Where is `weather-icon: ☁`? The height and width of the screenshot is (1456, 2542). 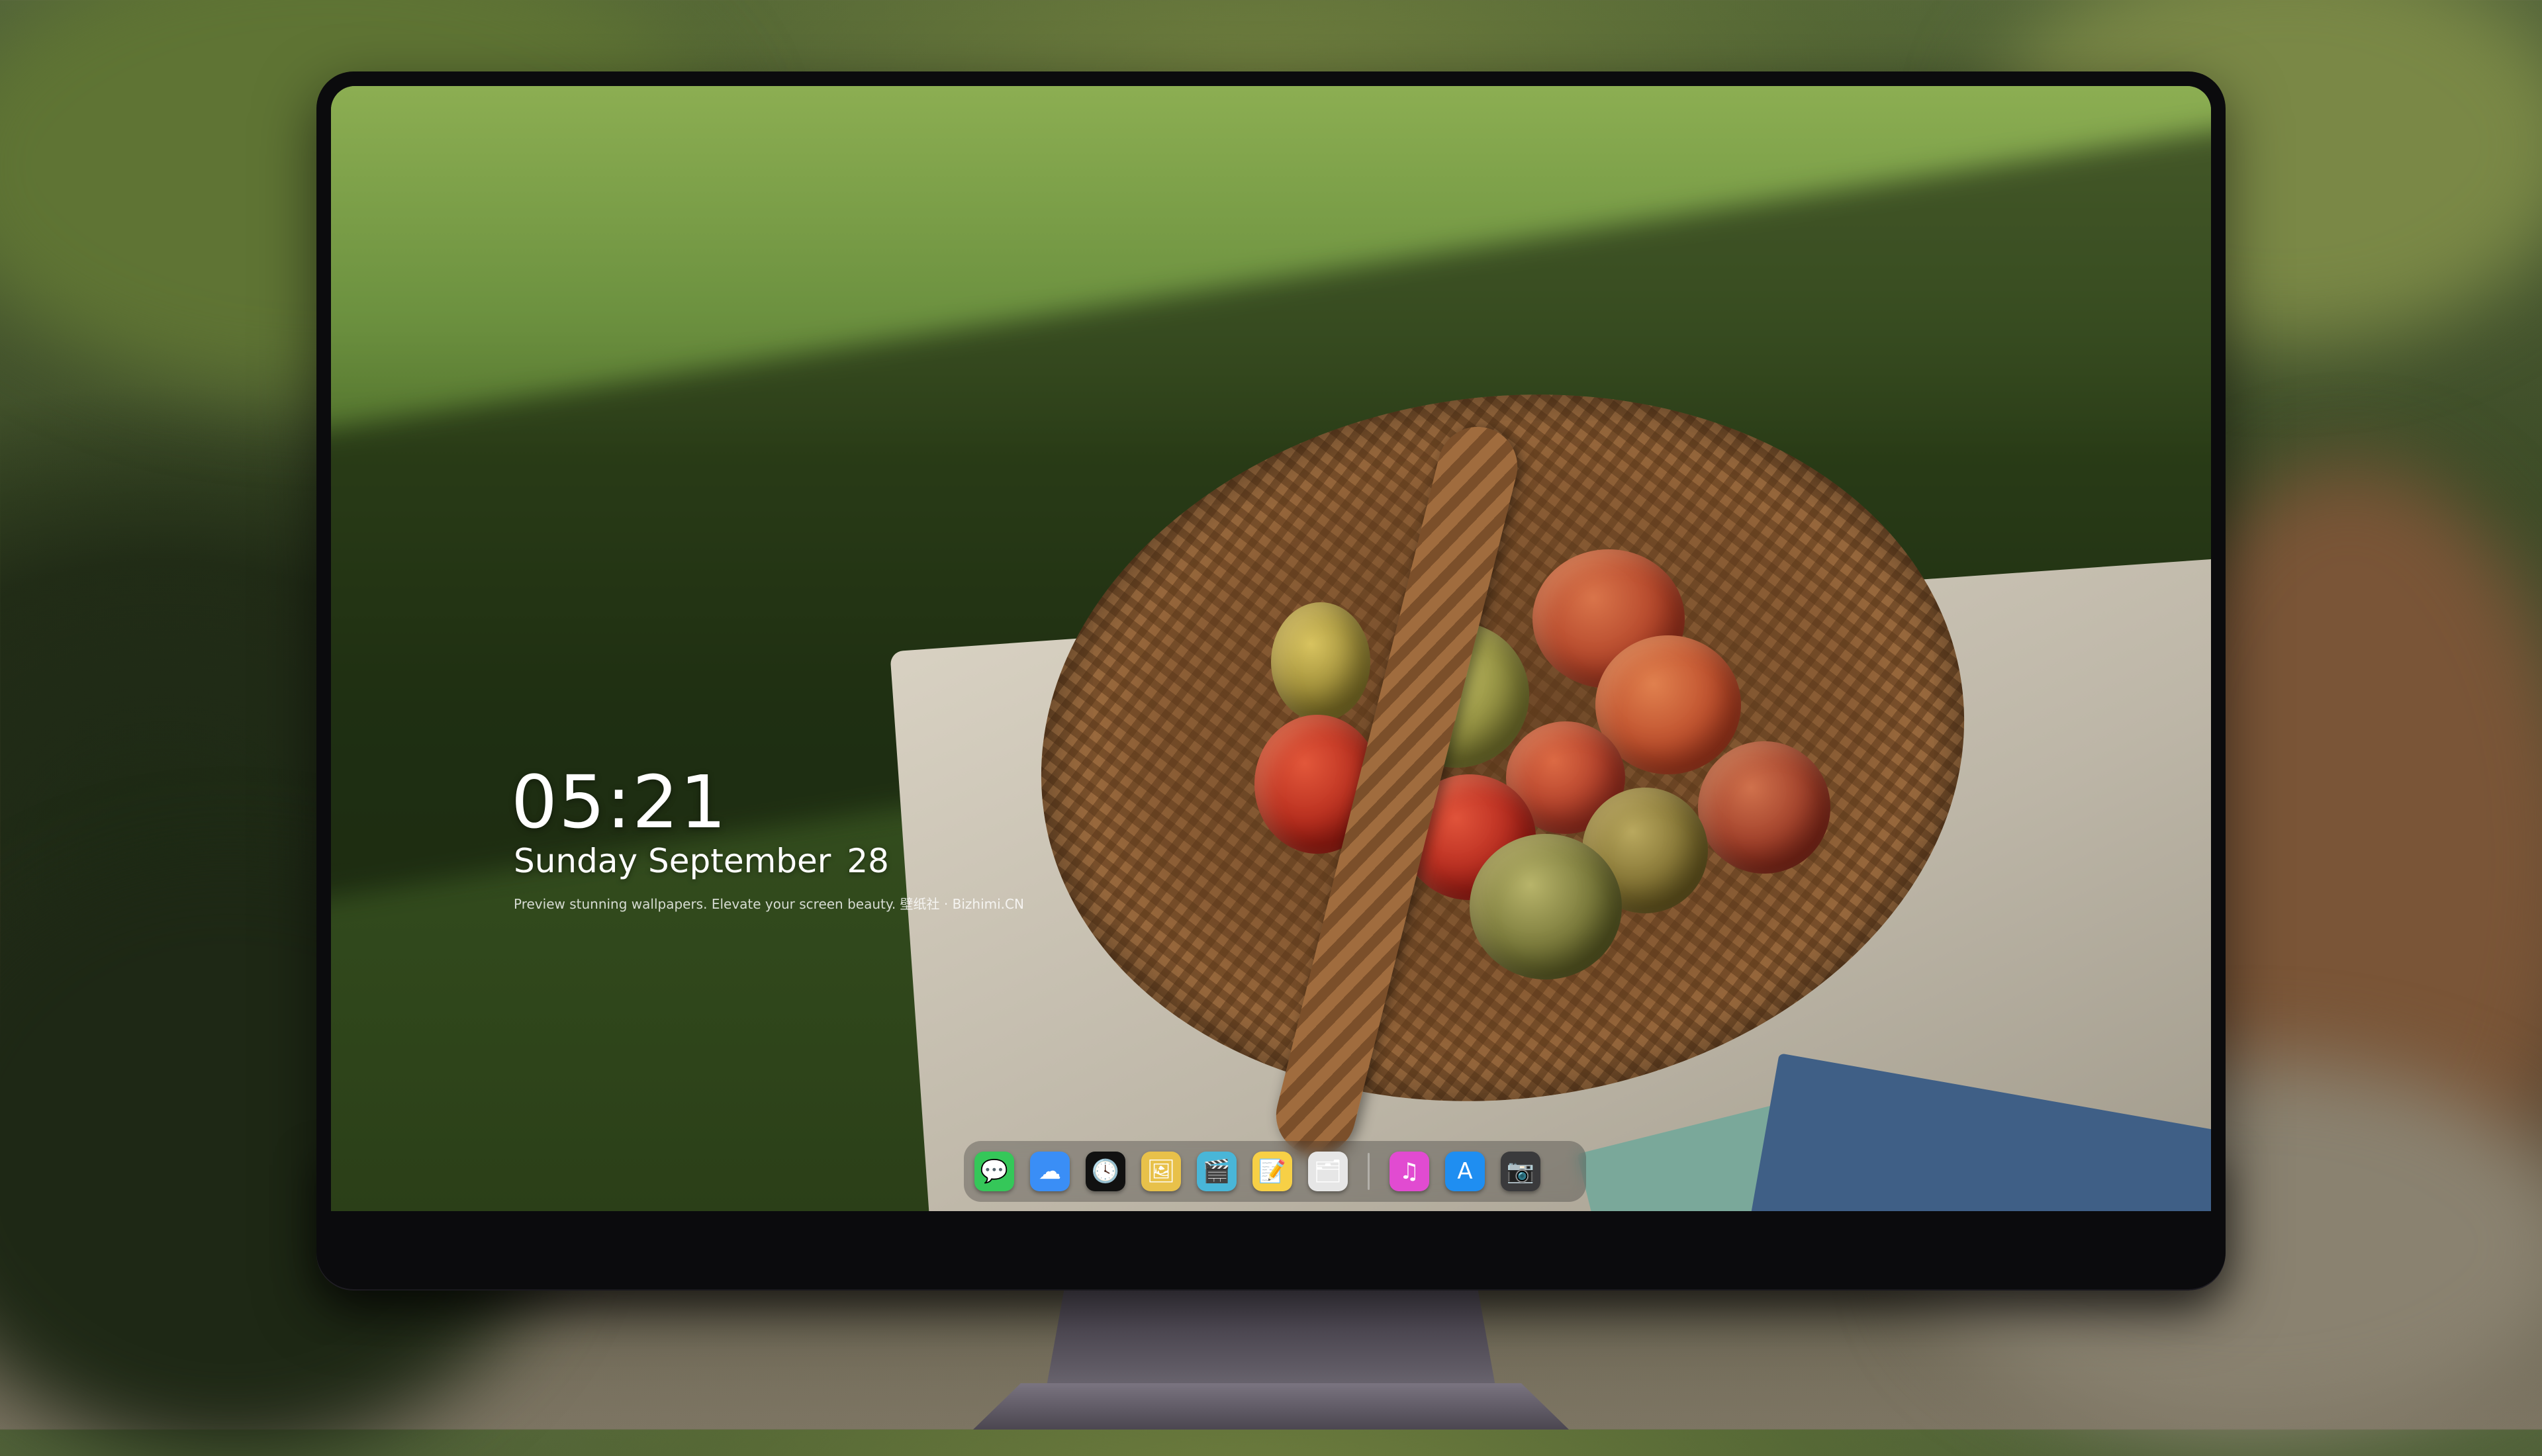
weather-icon: ☁ is located at coordinates (1050, 1171).